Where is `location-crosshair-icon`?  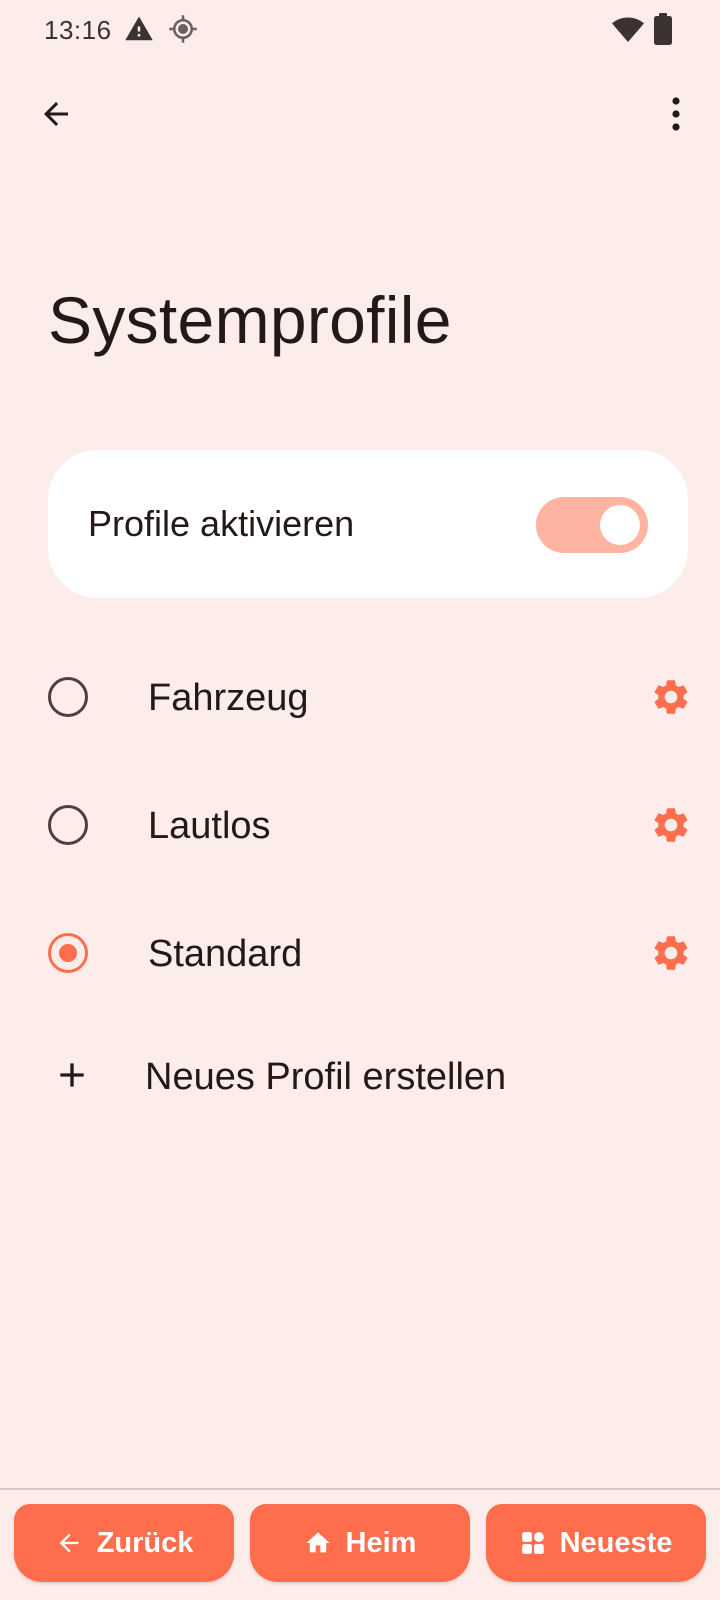 location-crosshair-icon is located at coordinates (183, 31).